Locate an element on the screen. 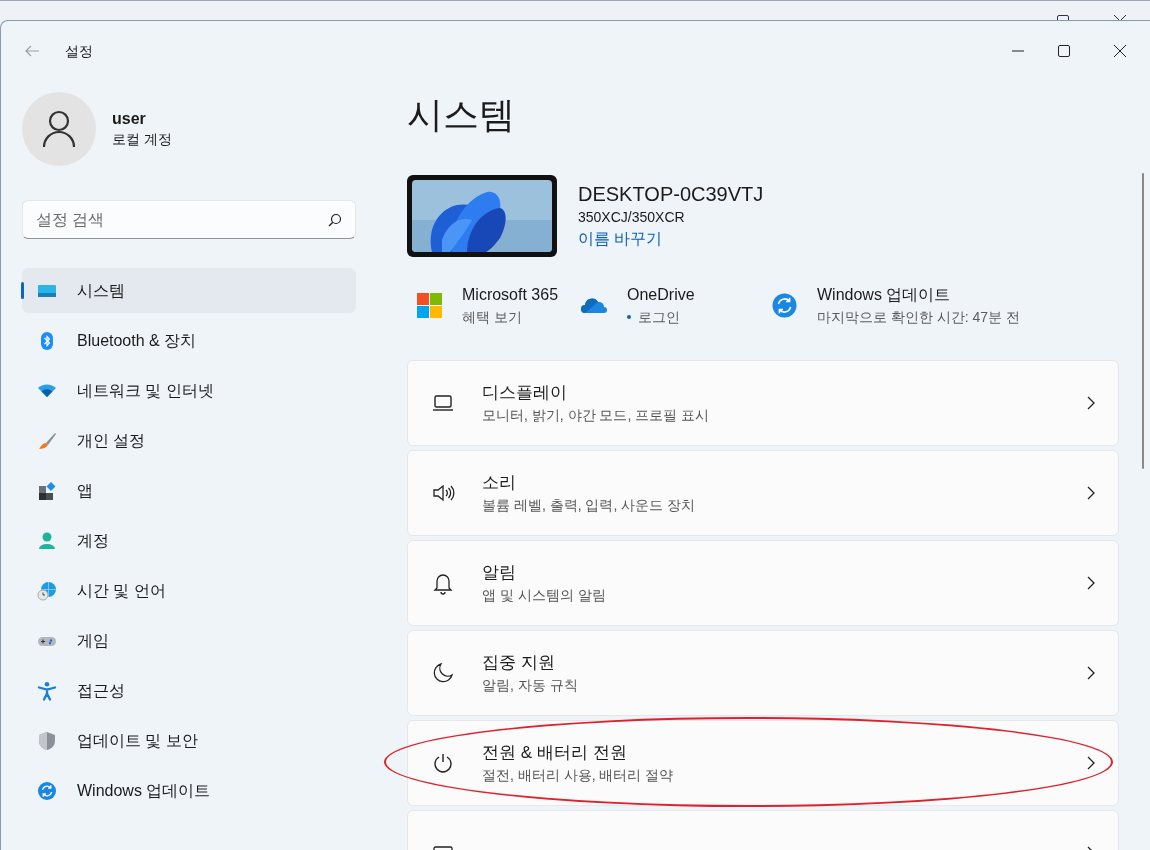 The image size is (1150, 850). card-title: 알림 is located at coordinates (499, 573).